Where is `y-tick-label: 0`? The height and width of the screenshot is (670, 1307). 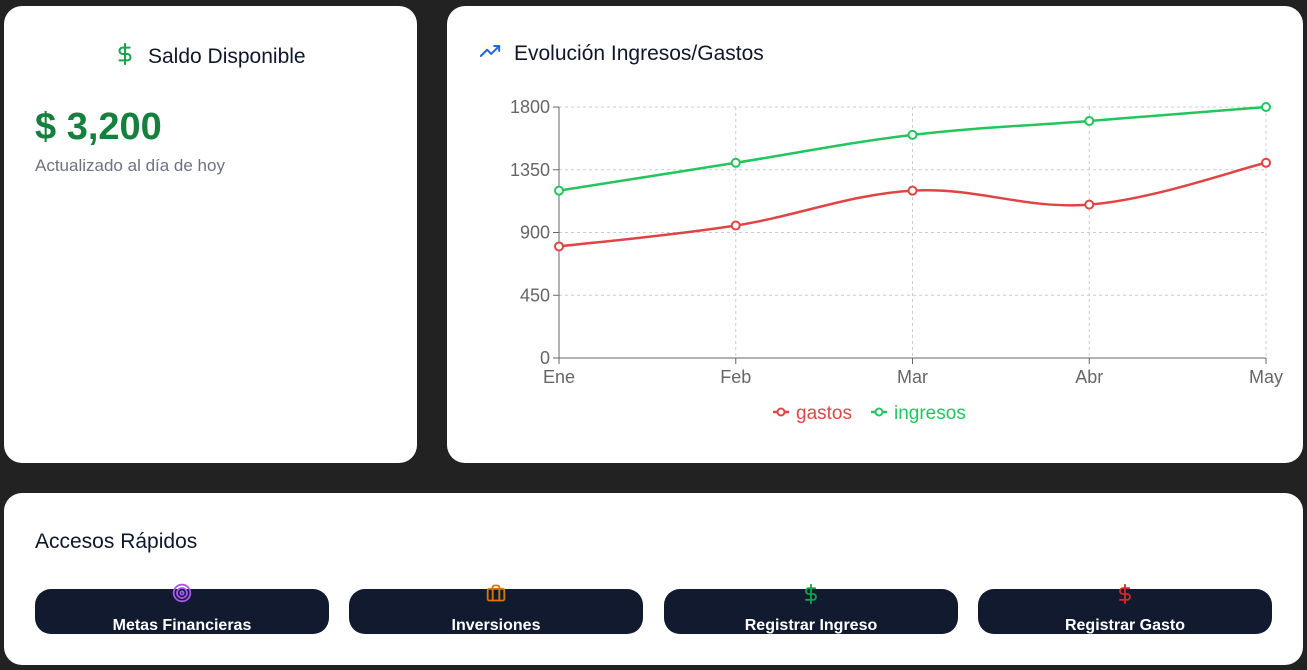 y-tick-label: 0 is located at coordinates (545, 358).